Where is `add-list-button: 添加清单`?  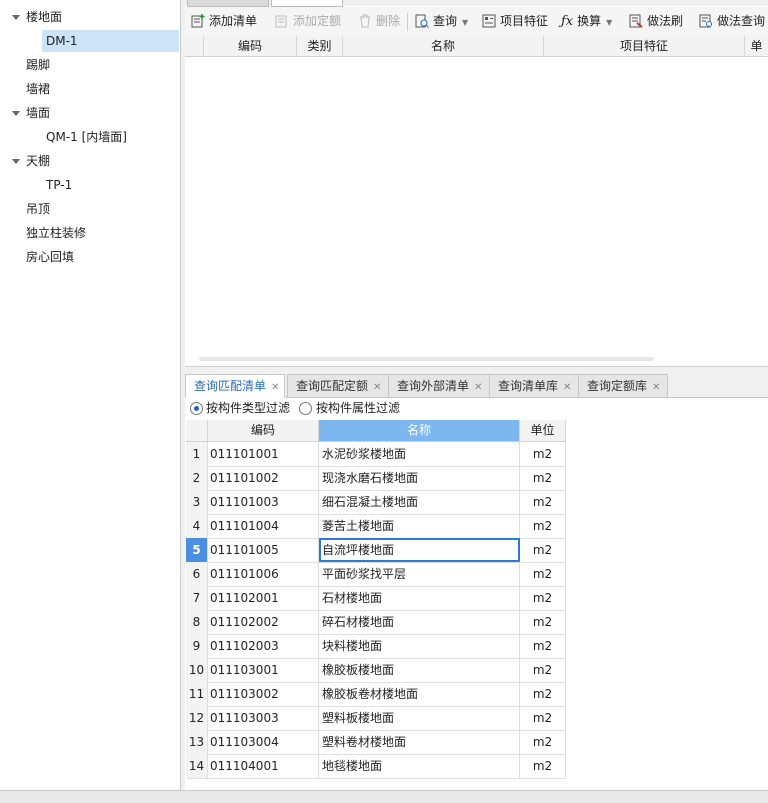 add-list-button: 添加清单 is located at coordinates (224, 21).